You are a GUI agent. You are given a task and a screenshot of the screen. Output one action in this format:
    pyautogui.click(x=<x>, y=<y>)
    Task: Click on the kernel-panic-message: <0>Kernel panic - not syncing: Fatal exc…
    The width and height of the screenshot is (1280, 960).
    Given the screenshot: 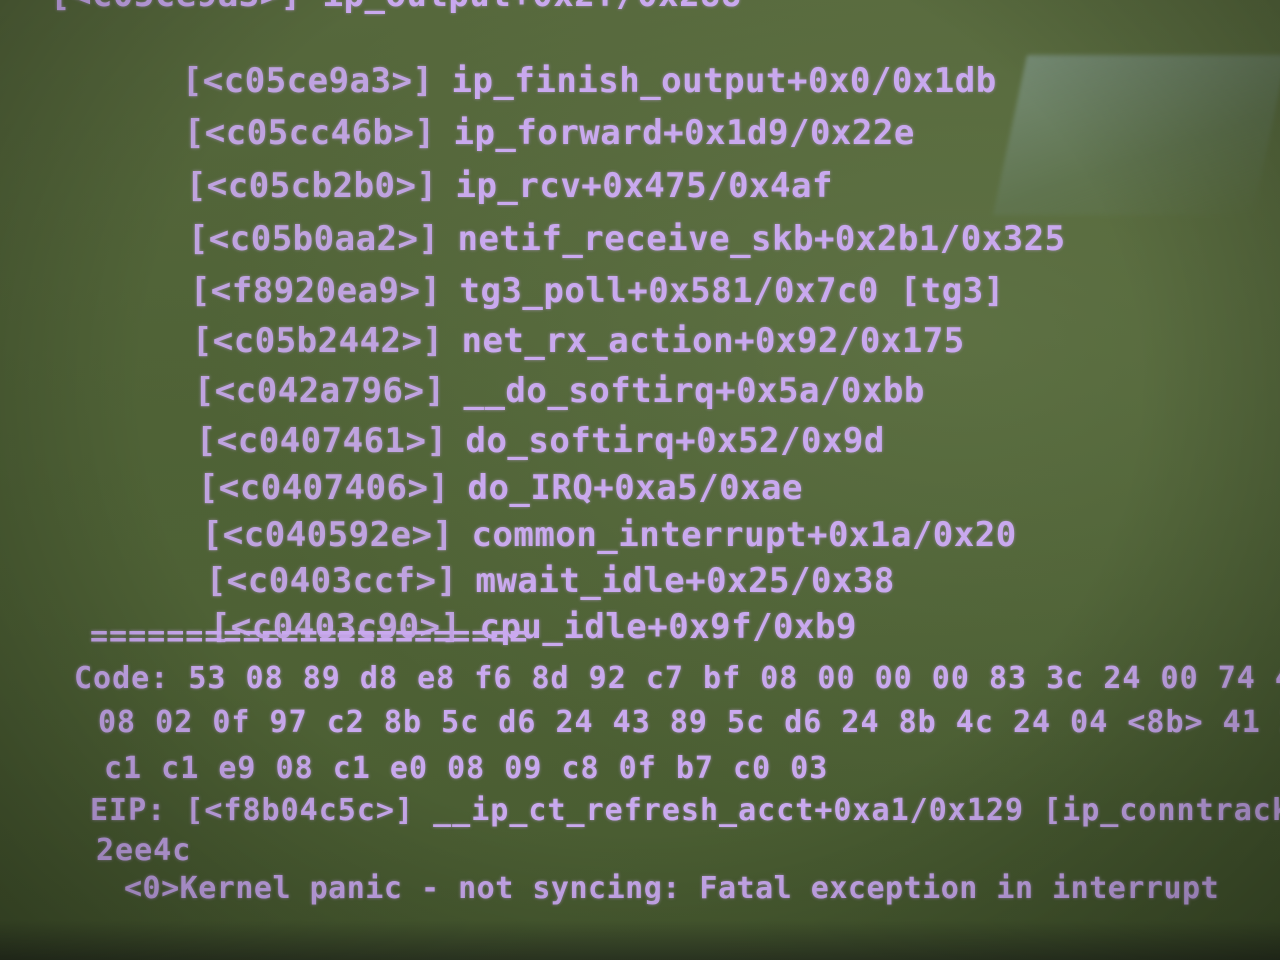 What is the action you would take?
    pyautogui.click(x=672, y=888)
    